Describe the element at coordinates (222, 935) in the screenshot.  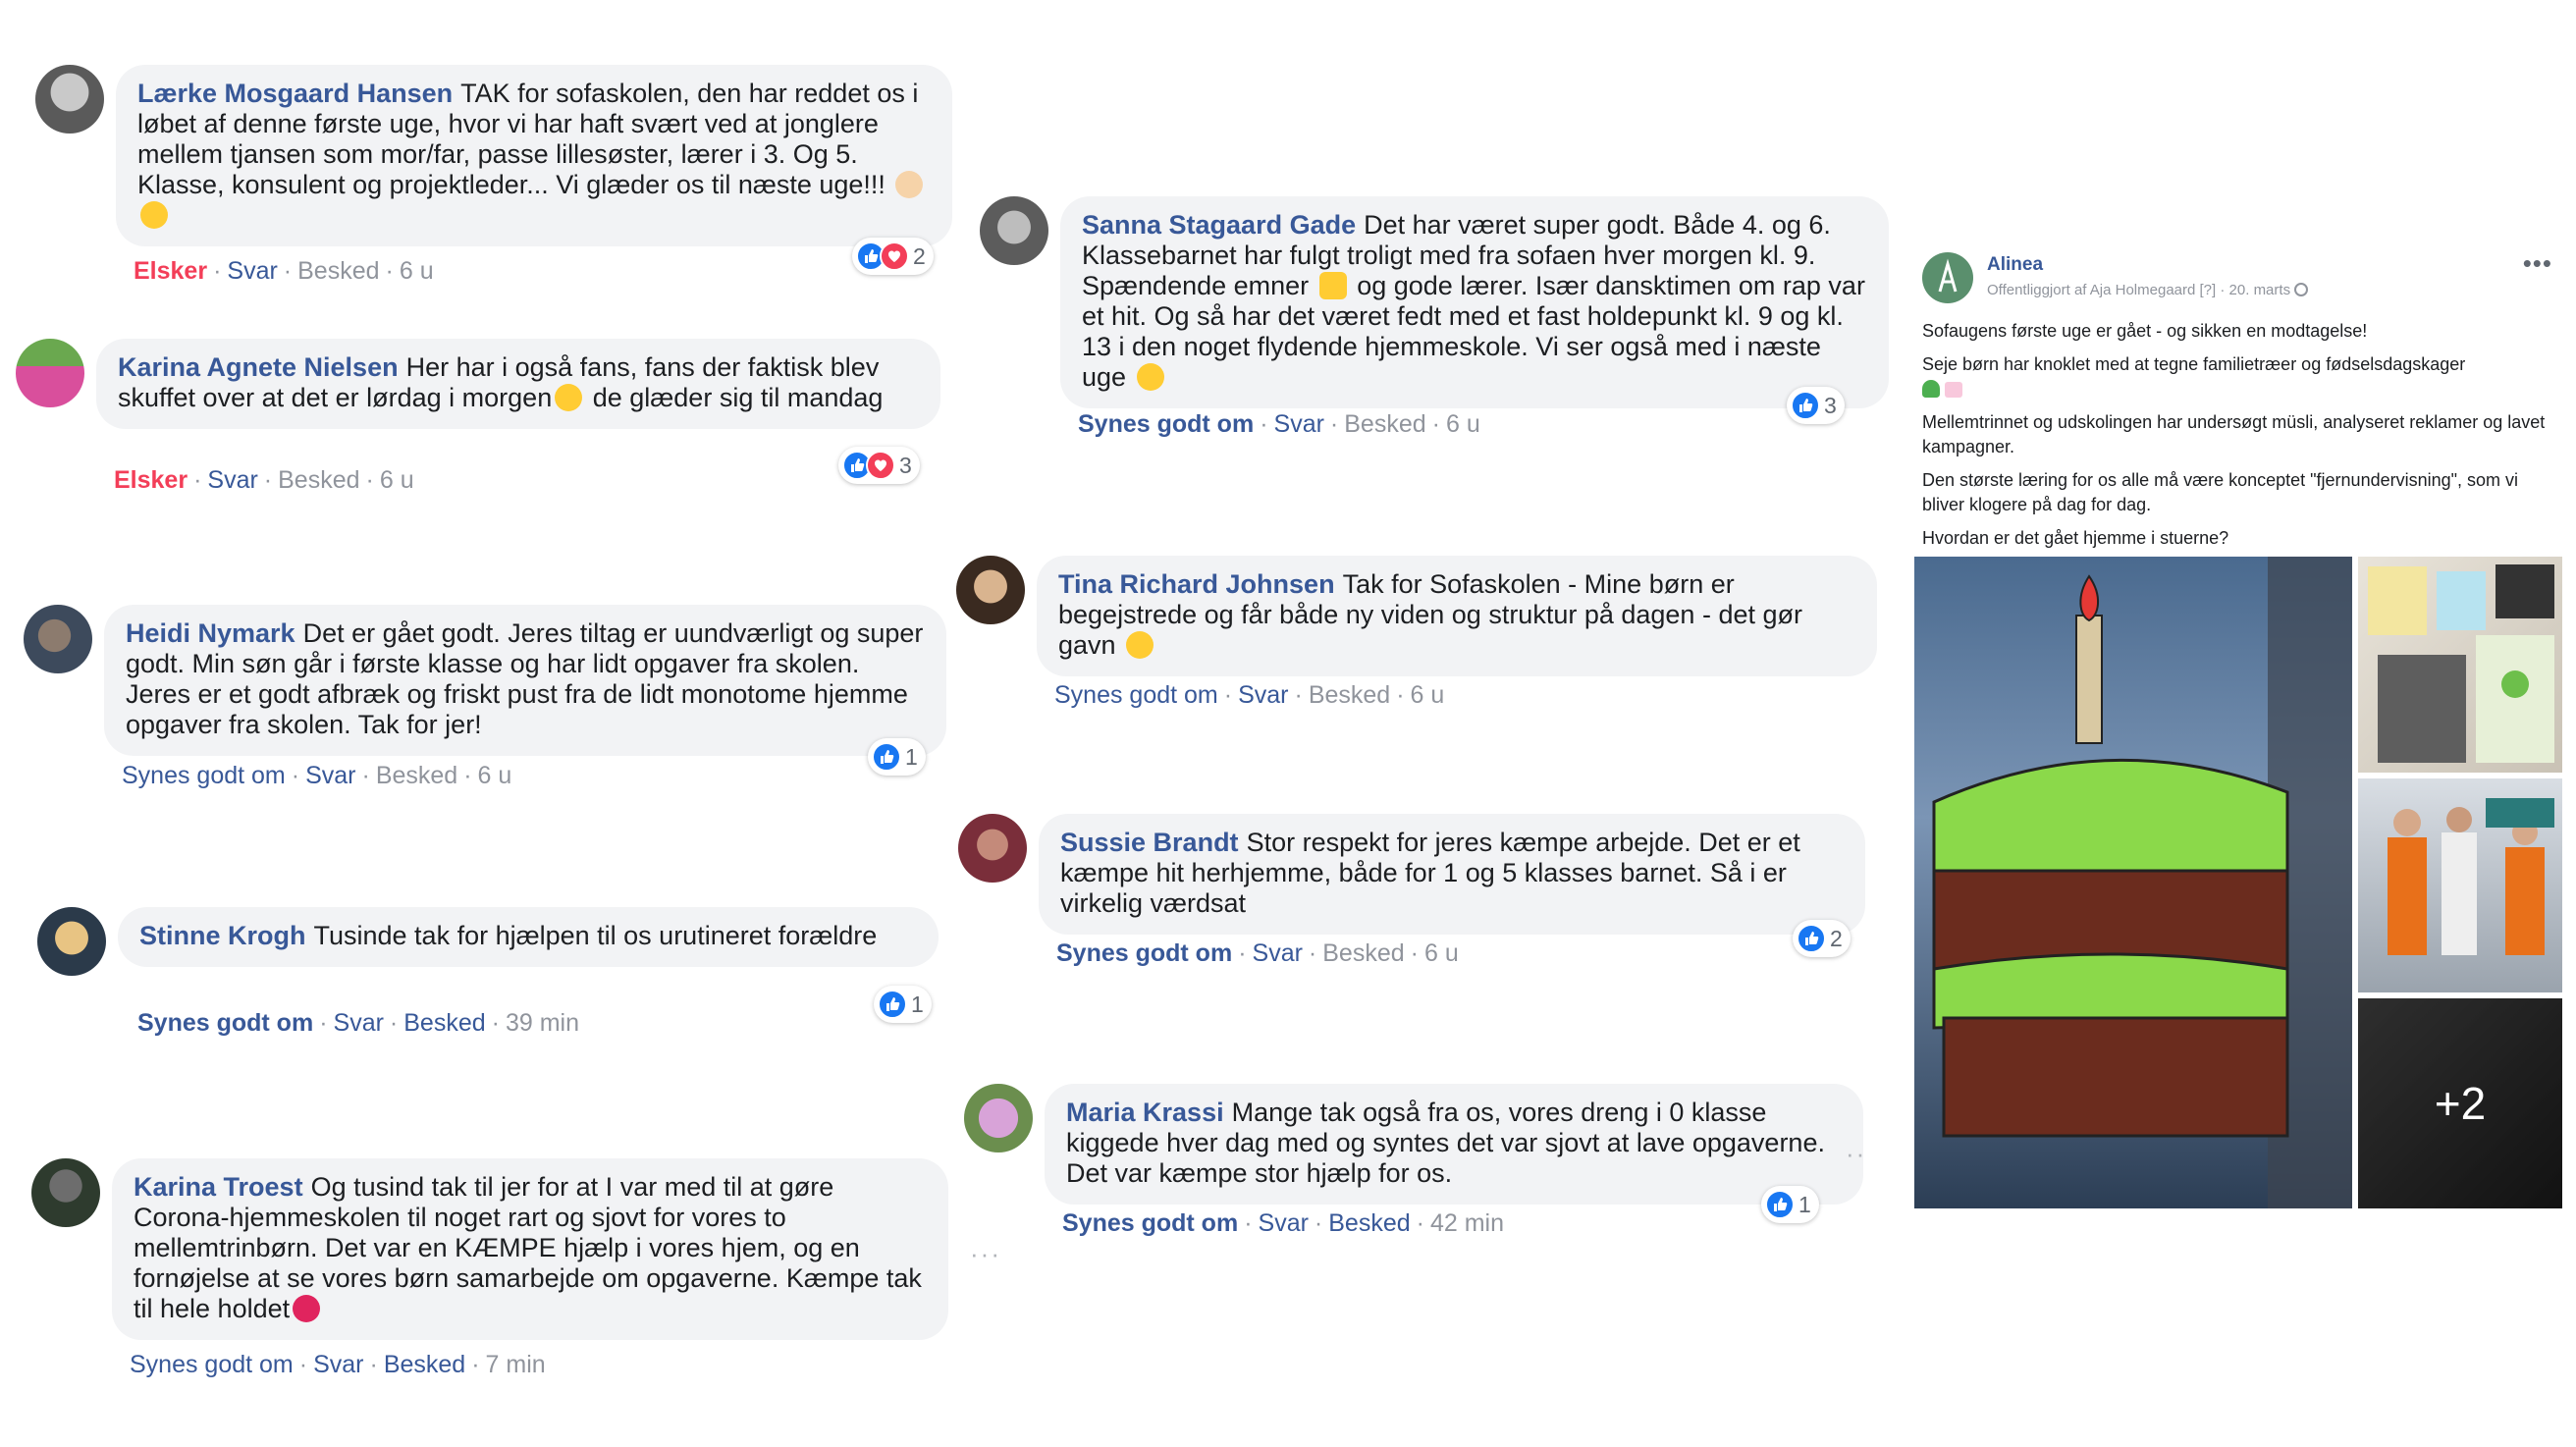
I see `comment-author: Stinne Krogh` at that location.